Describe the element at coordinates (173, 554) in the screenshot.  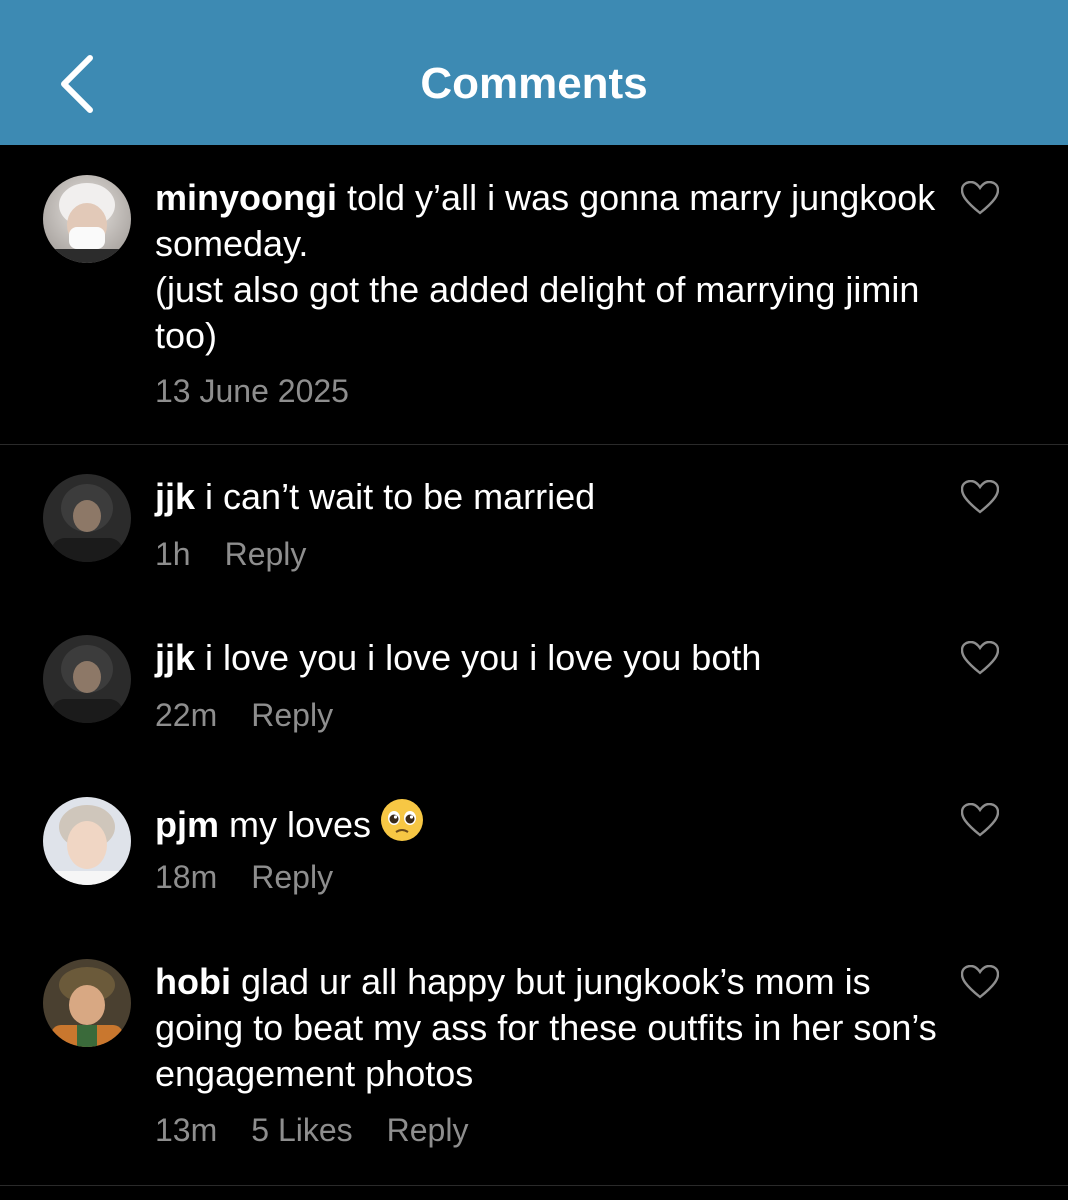
I see `comment-time: 1h` at that location.